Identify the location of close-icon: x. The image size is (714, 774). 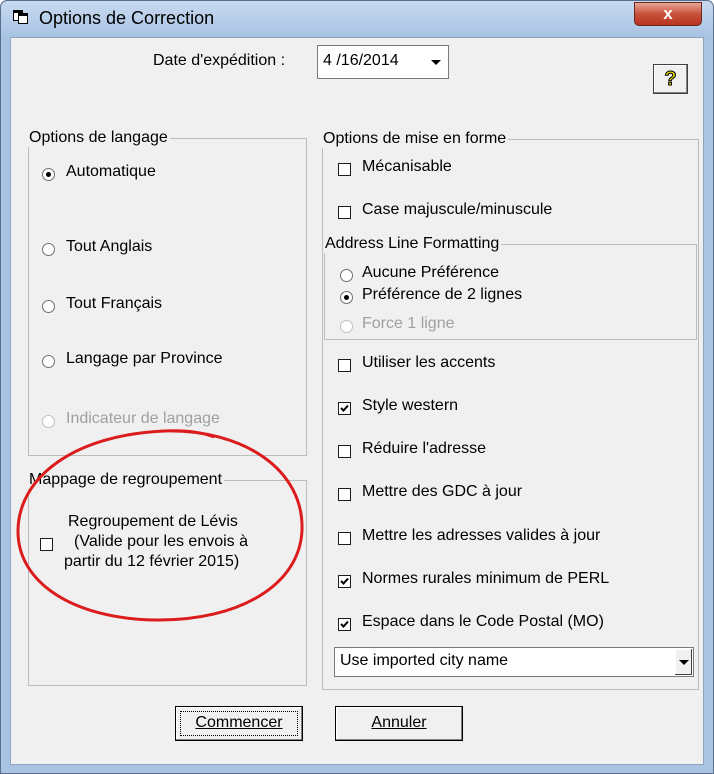
(668, 13).